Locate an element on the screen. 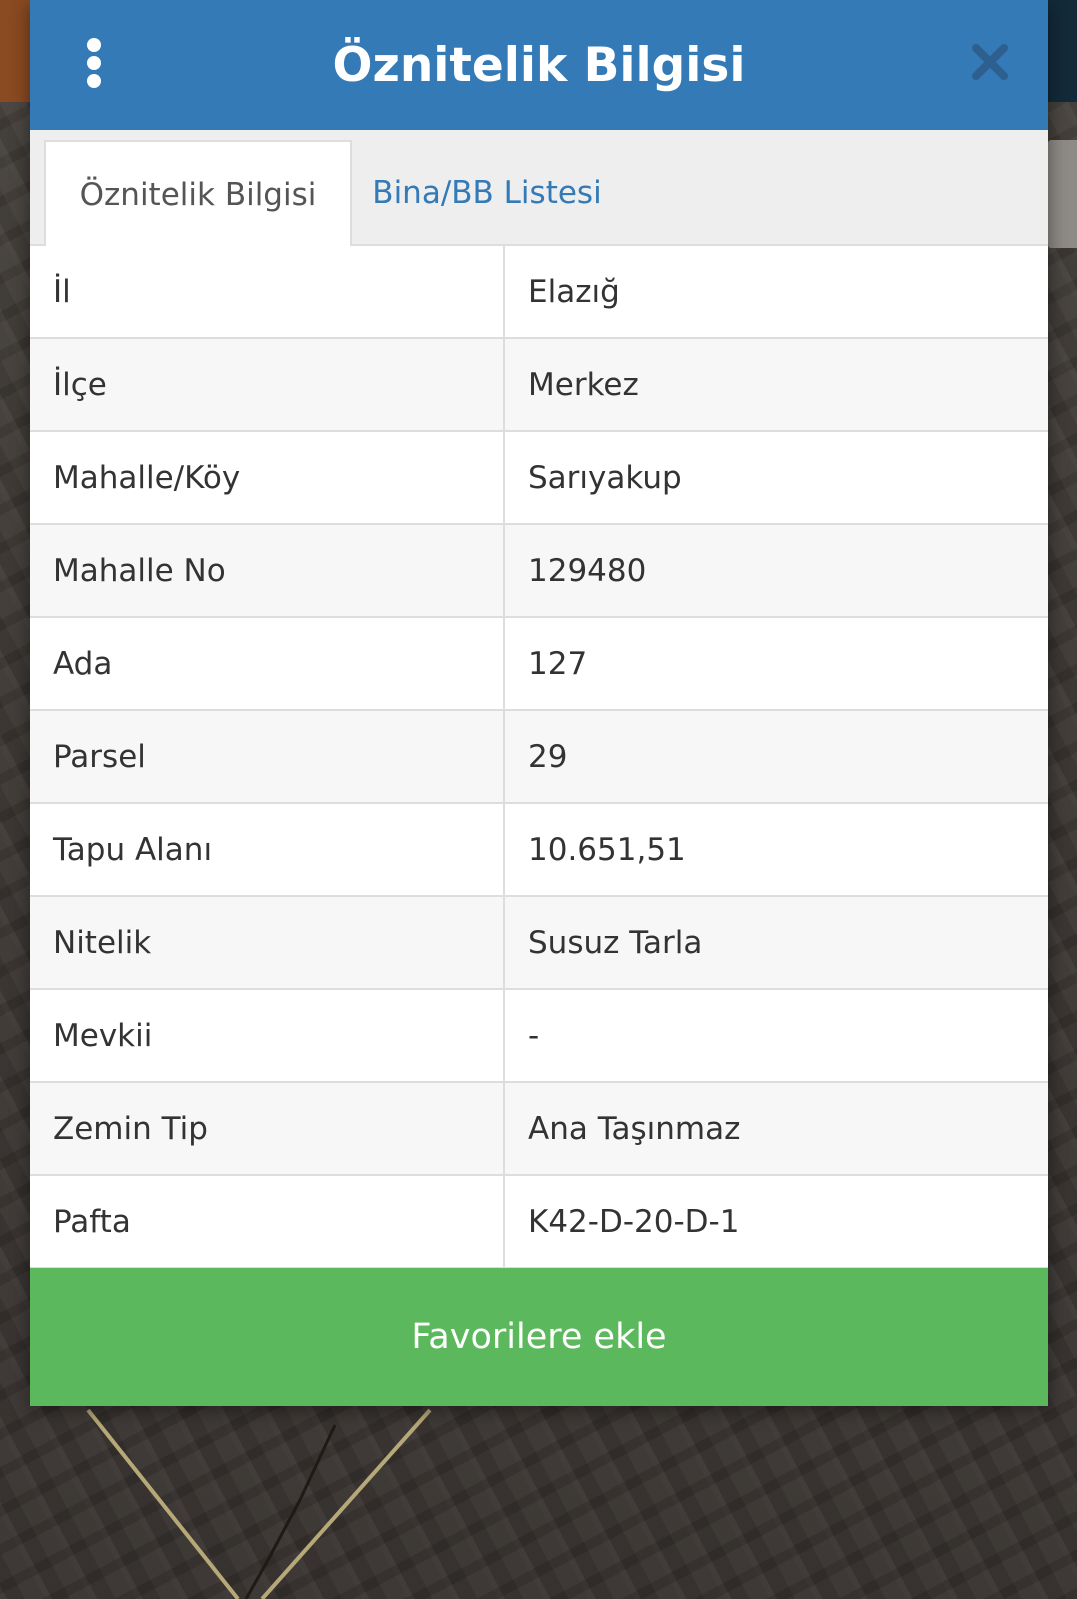 This screenshot has width=1077, height=1599. attribute-label: Ada is located at coordinates (267, 663).